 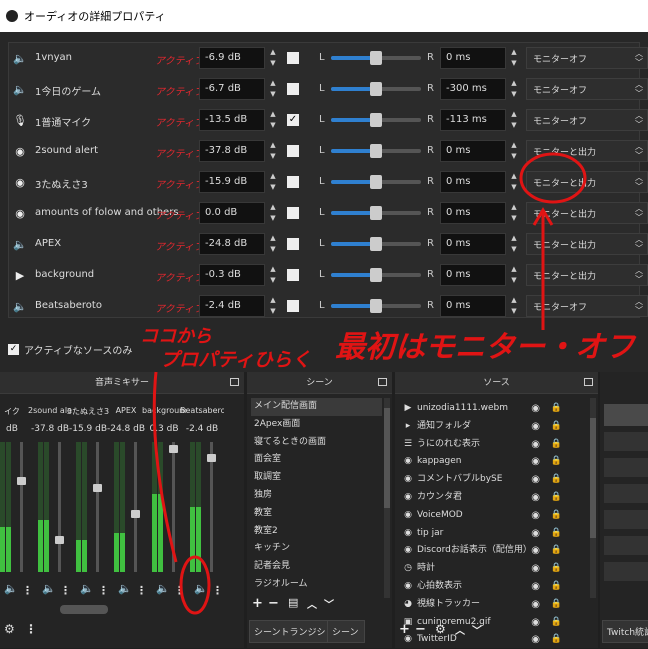 I want to click on annotation-circle-monitor, so click(x=553, y=178).